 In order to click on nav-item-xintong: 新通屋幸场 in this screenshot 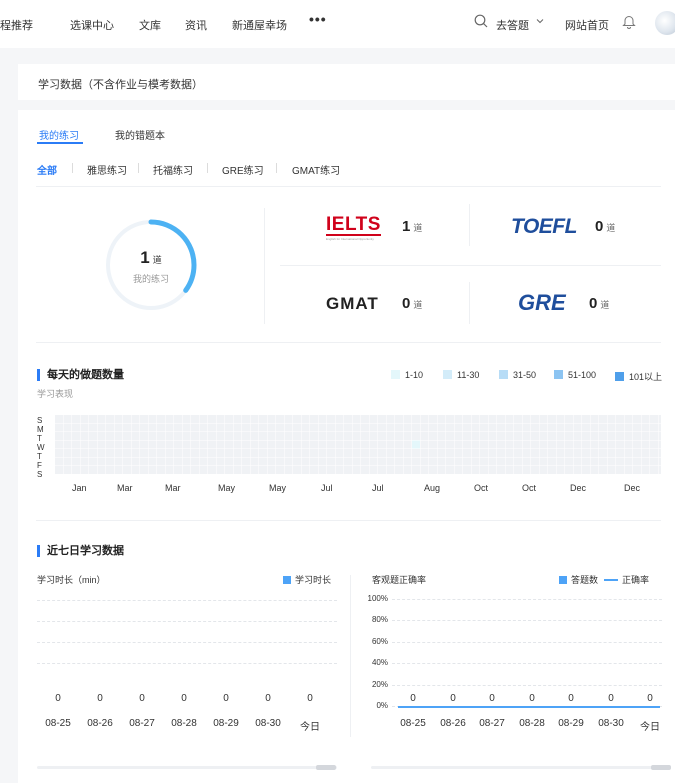, I will do `click(259, 25)`.